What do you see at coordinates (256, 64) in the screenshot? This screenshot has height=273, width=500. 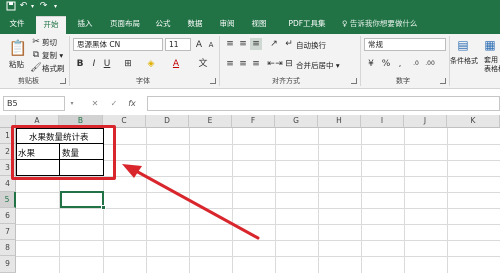 I see `align-right-icon: ≡` at bounding box center [256, 64].